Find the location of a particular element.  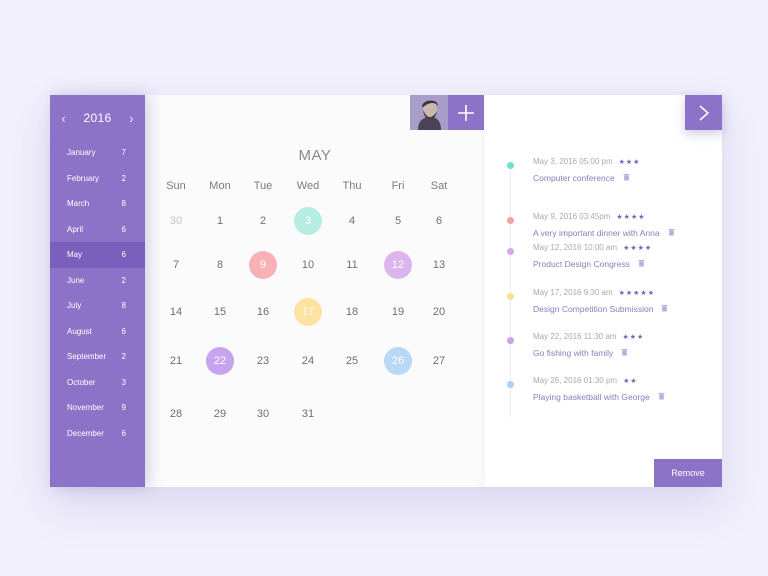

calendar-day: 29 is located at coordinates (220, 414).